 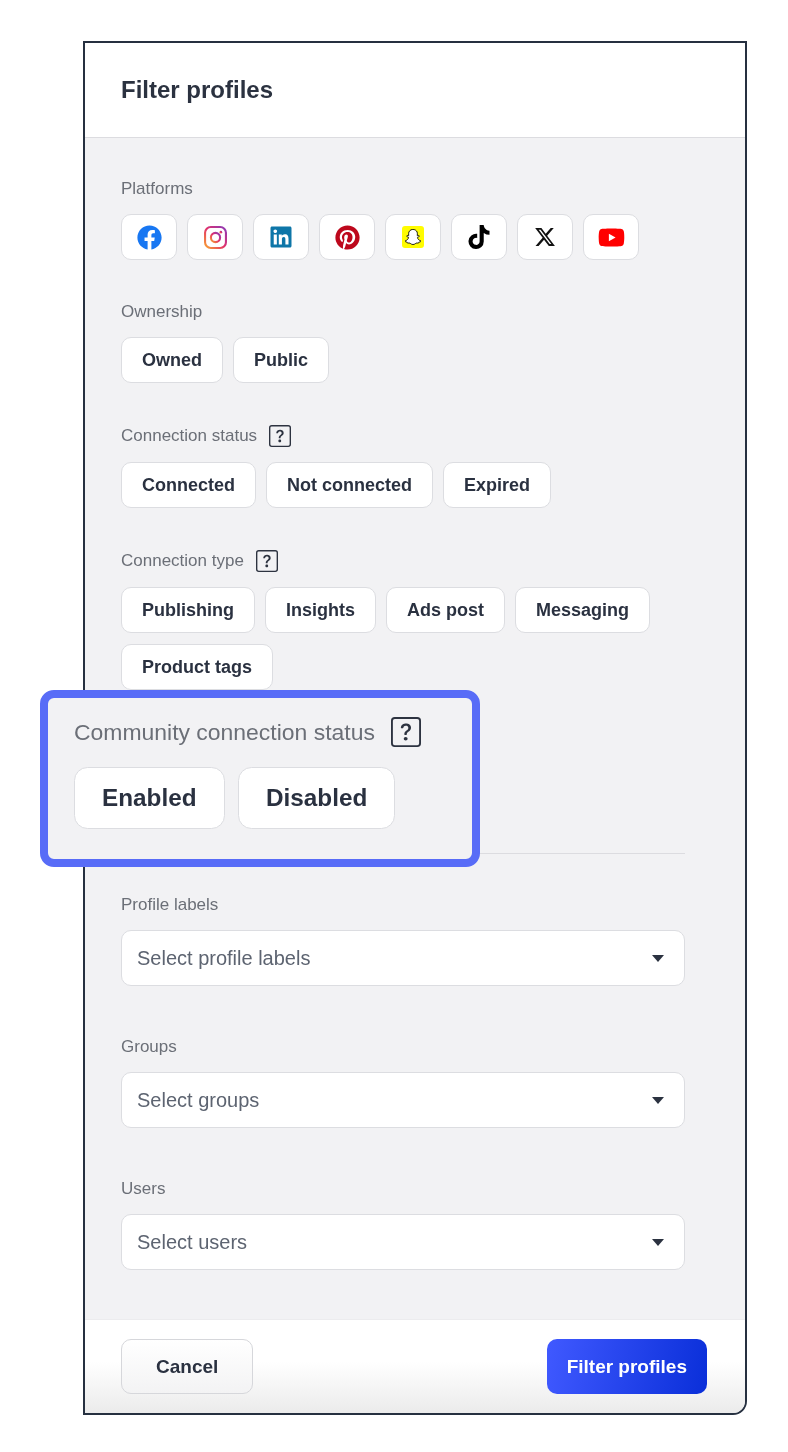 What do you see at coordinates (162, 312) in the screenshot?
I see `section-label: Ownership` at bounding box center [162, 312].